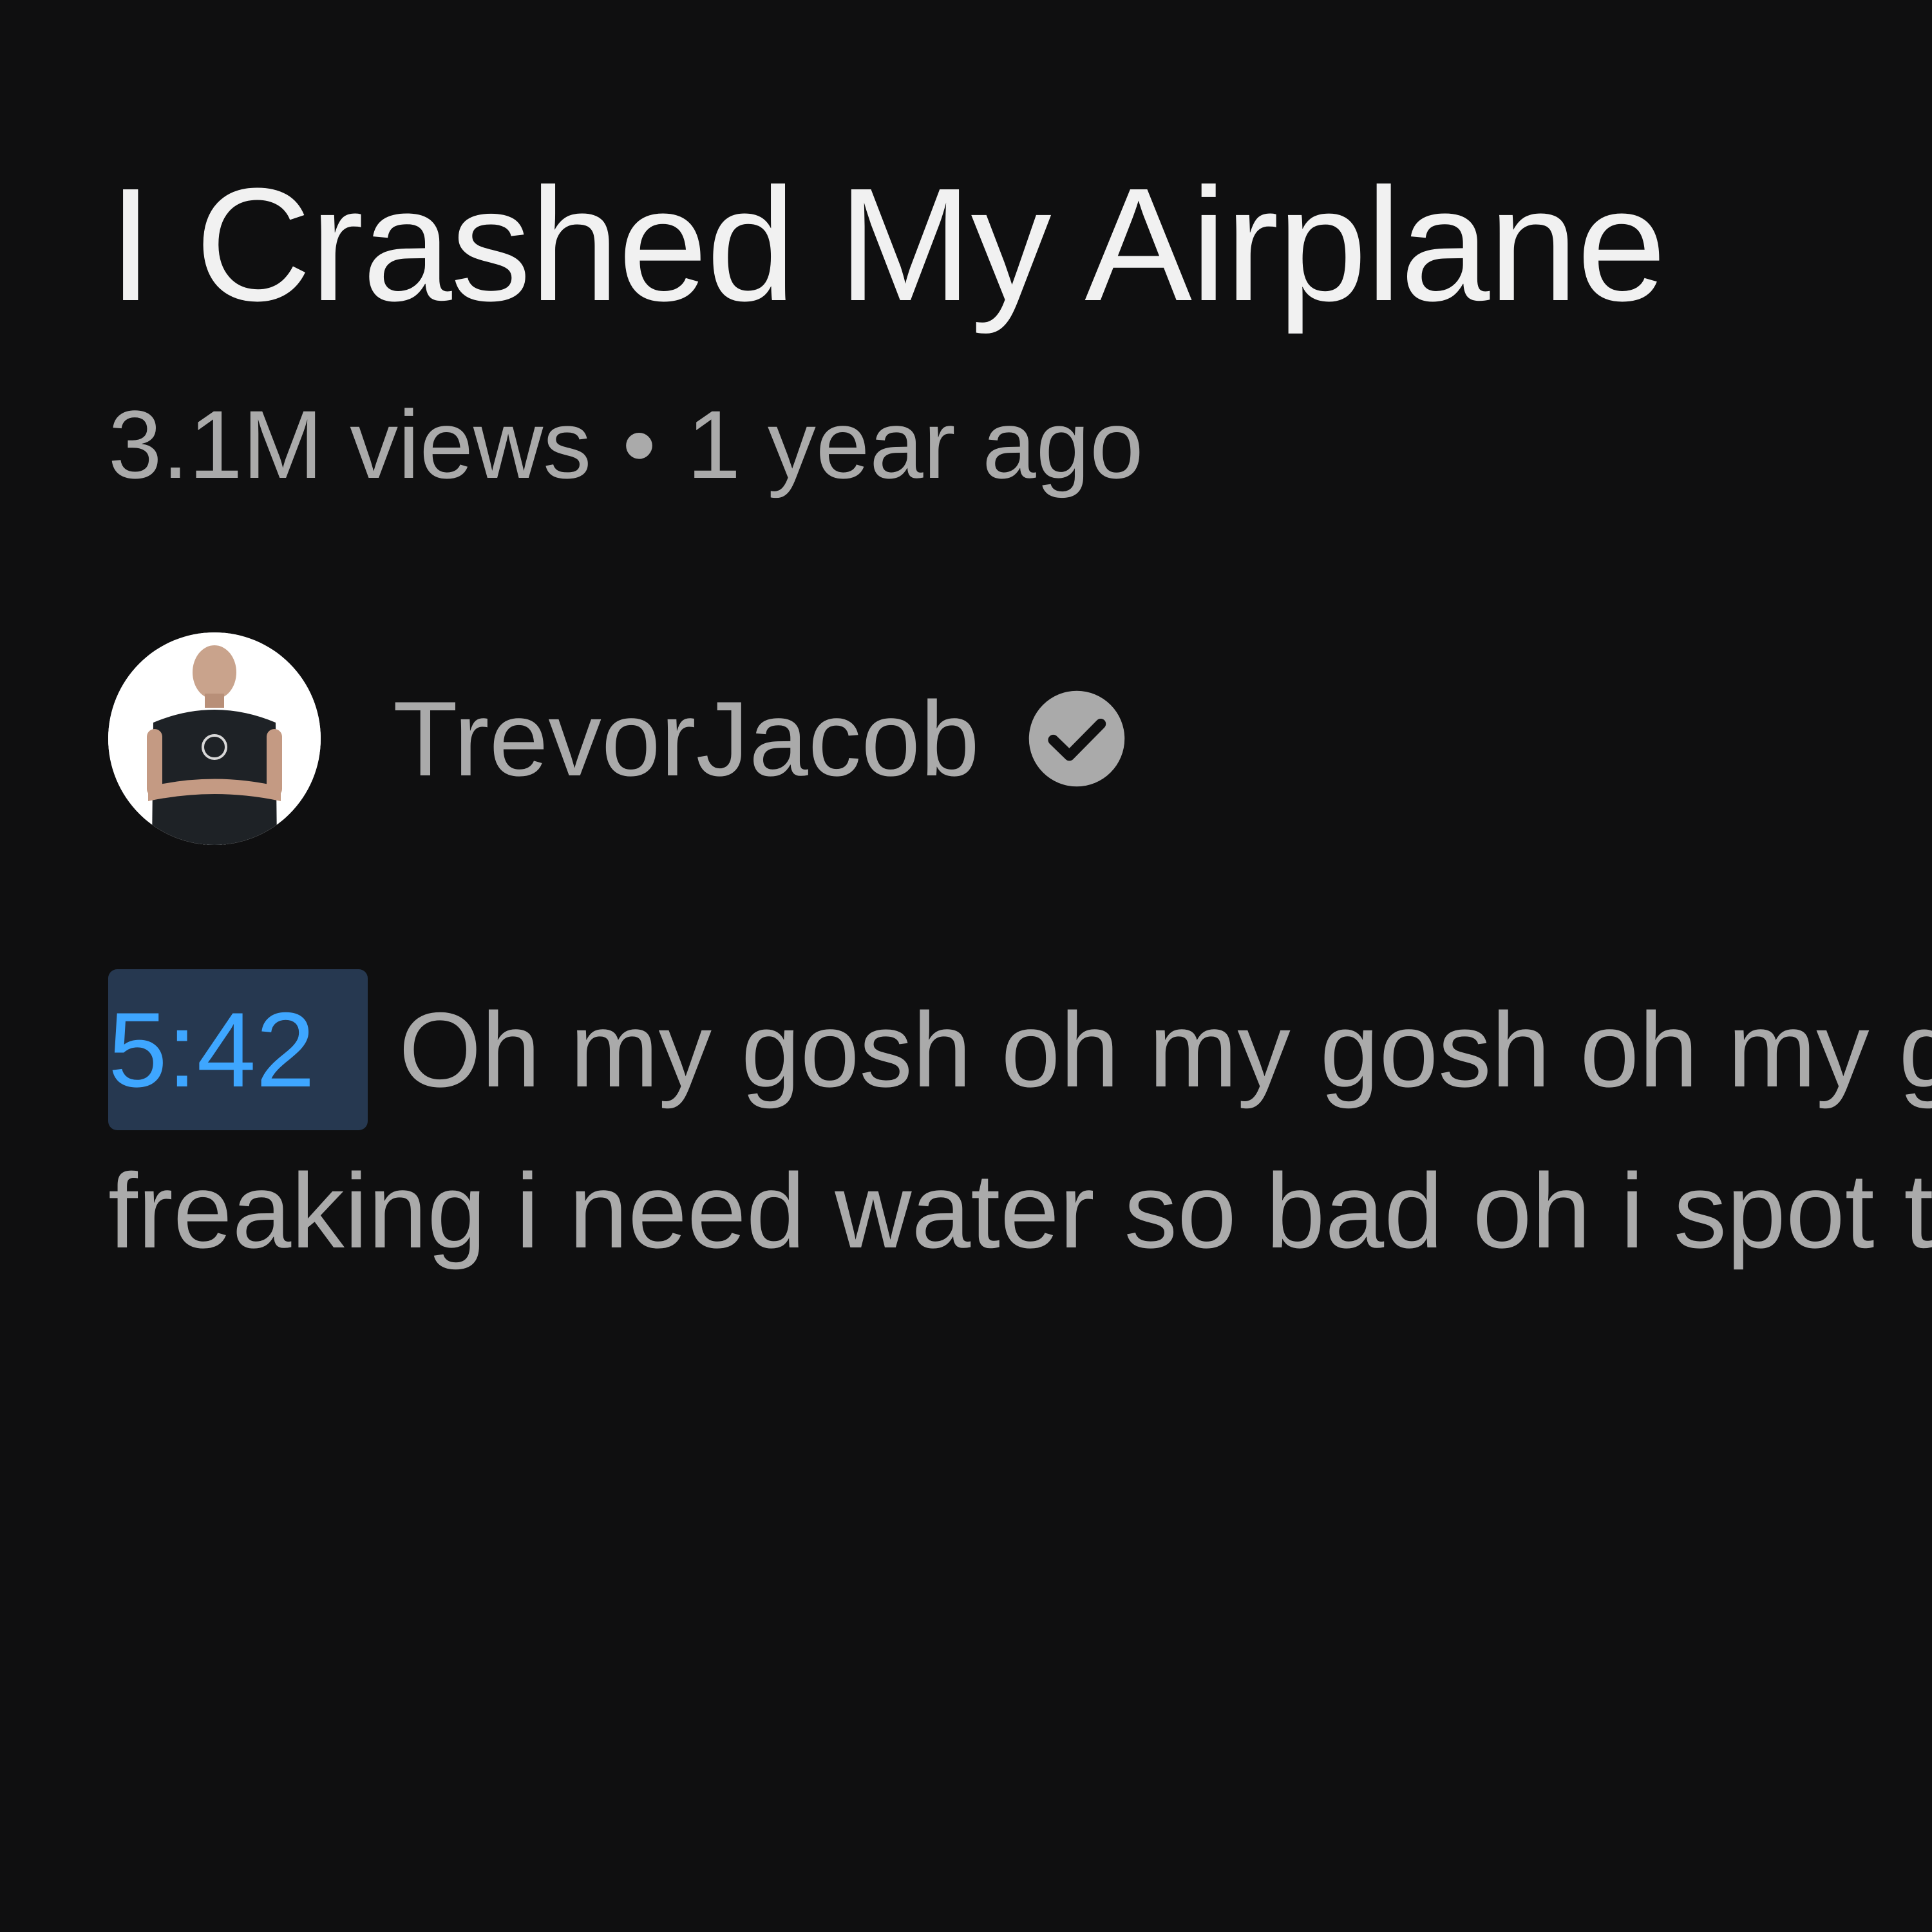 Image resolution: width=1932 pixels, height=1932 pixels. I want to click on channel-avatar, so click(215, 739).